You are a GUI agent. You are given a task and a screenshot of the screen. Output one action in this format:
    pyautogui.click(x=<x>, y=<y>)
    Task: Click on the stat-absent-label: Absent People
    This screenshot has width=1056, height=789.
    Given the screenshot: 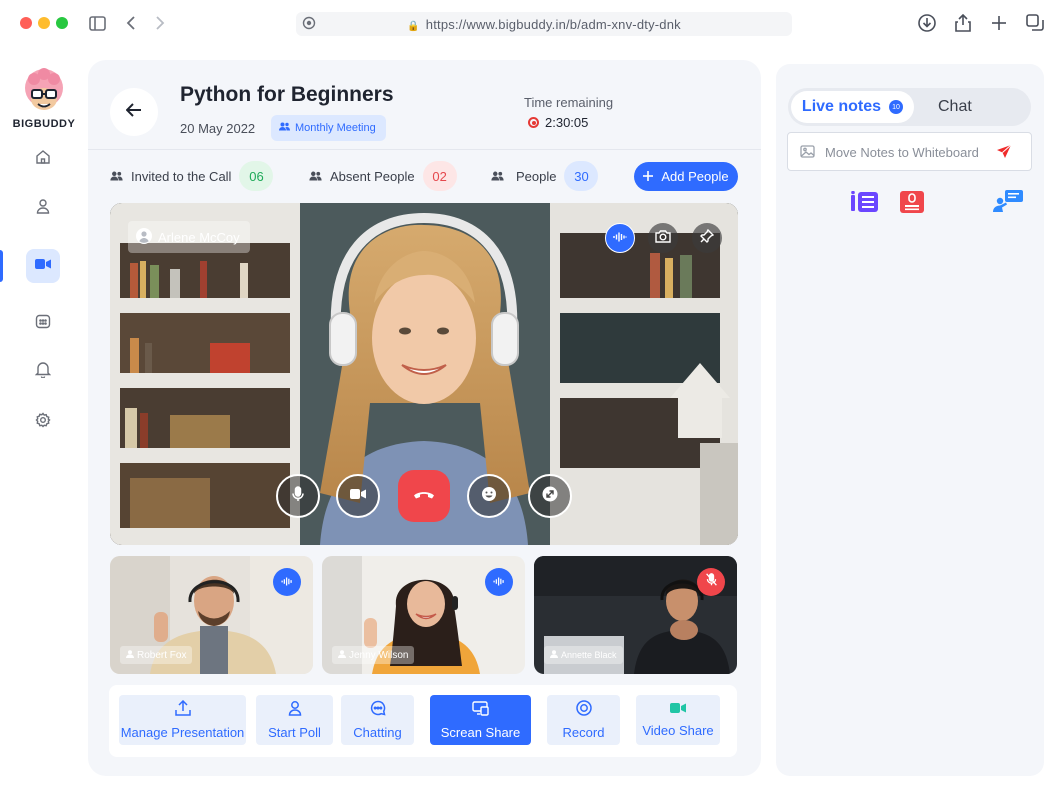 What is the action you would take?
    pyautogui.click(x=372, y=176)
    